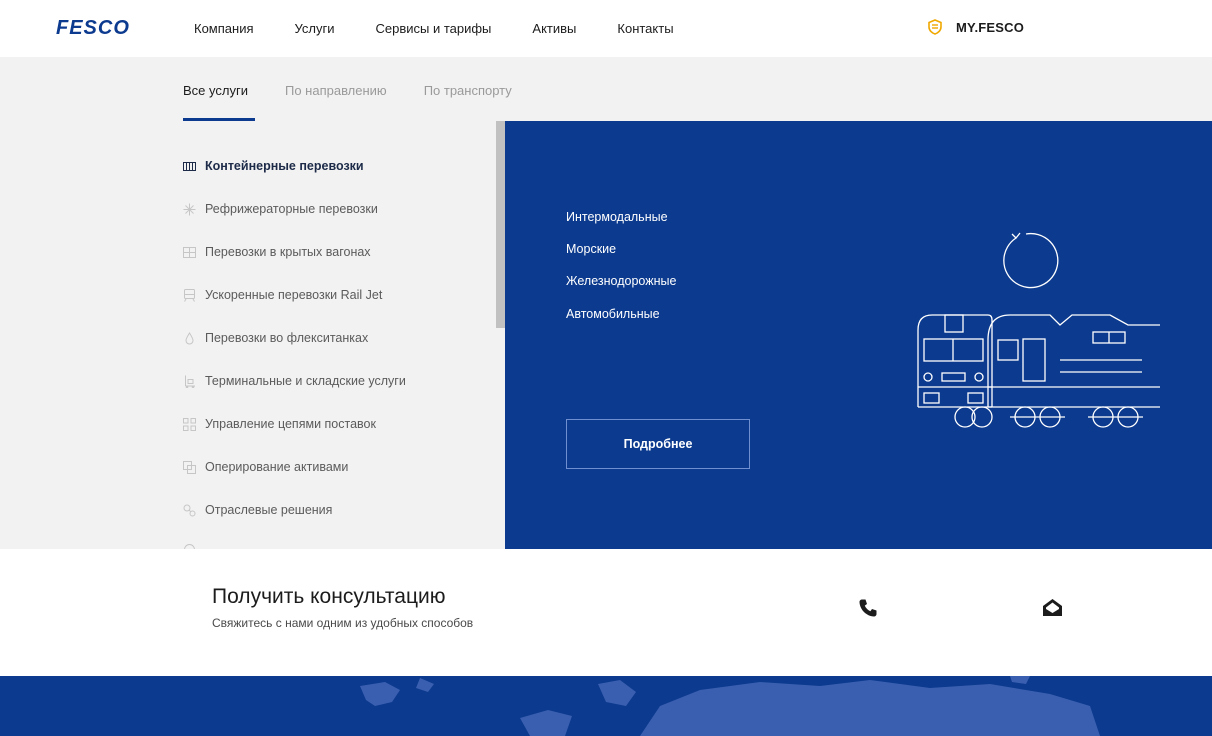 The height and width of the screenshot is (736, 1212). Describe the element at coordinates (189, 424) in the screenshot. I see `supply-chain-icon` at that location.